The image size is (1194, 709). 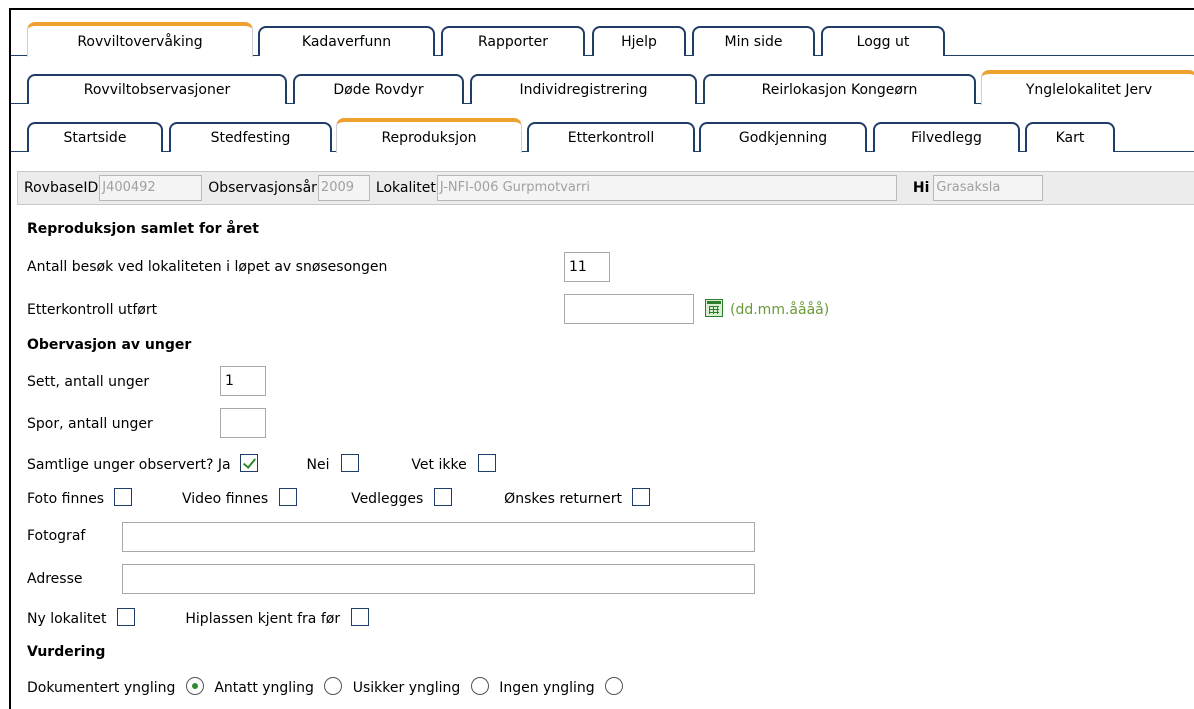 I want to click on tab-kart: Kart, so click(x=1070, y=137).